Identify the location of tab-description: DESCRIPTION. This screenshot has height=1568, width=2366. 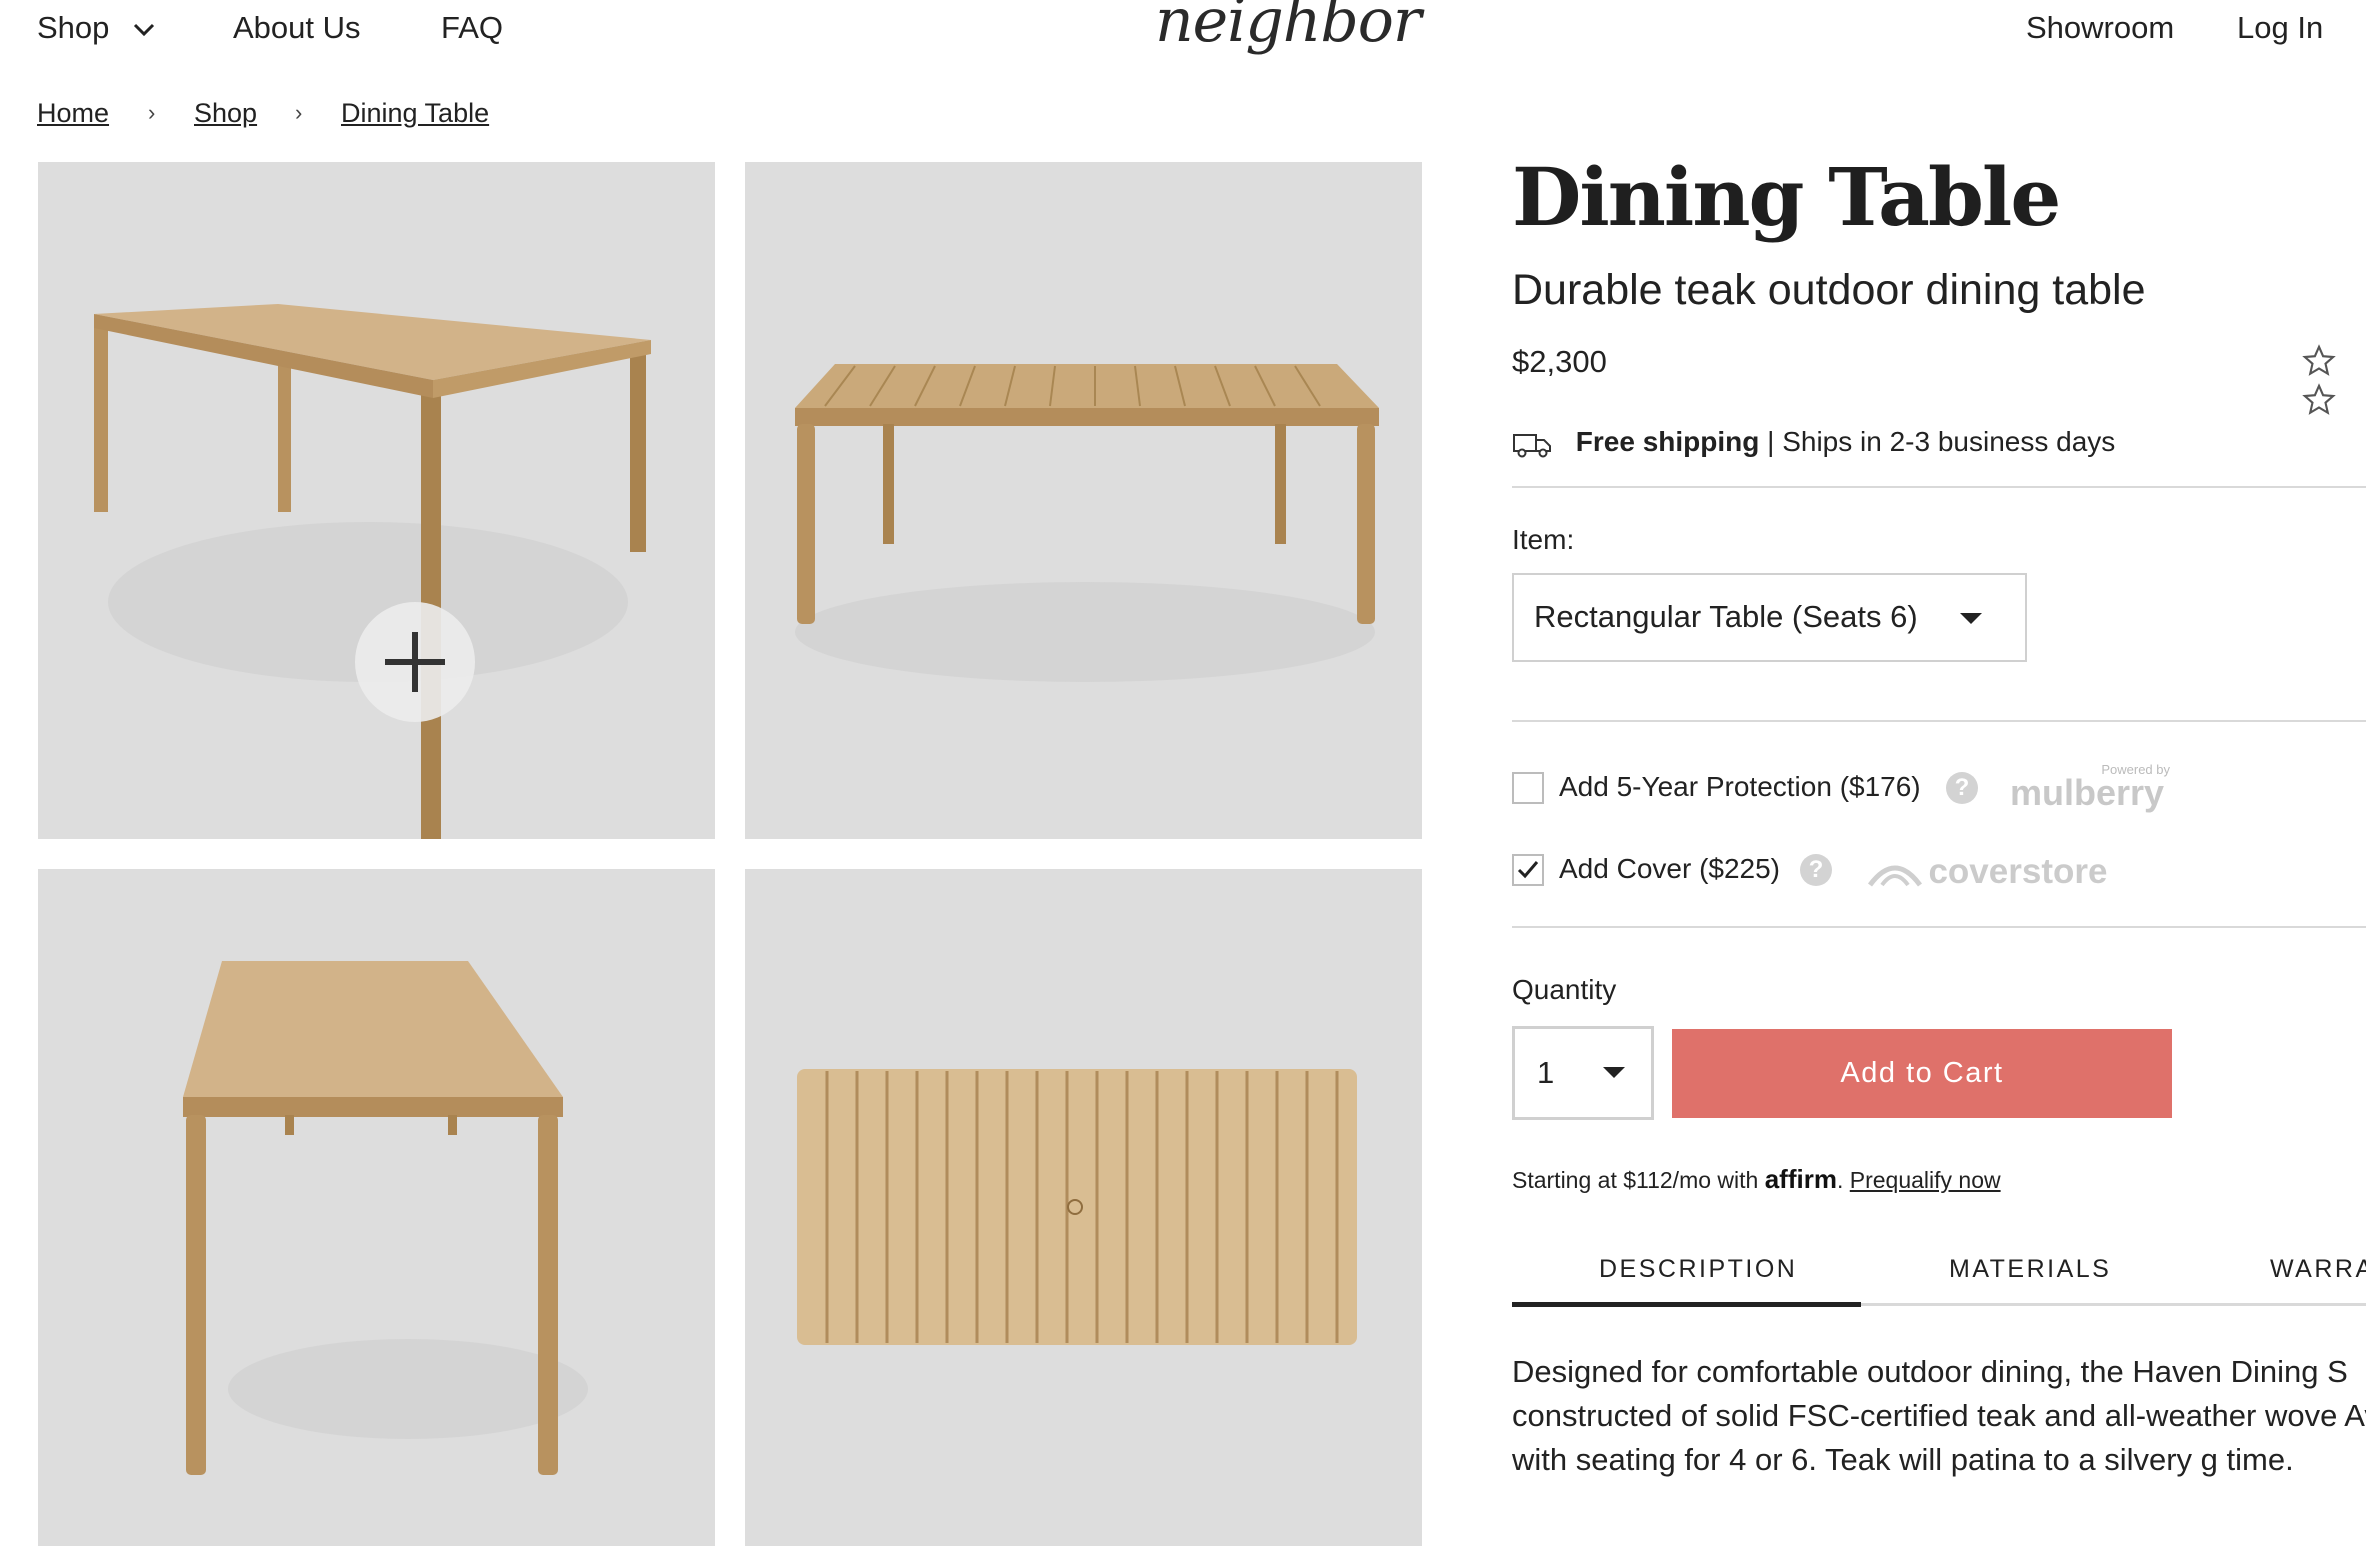
(1698, 1269).